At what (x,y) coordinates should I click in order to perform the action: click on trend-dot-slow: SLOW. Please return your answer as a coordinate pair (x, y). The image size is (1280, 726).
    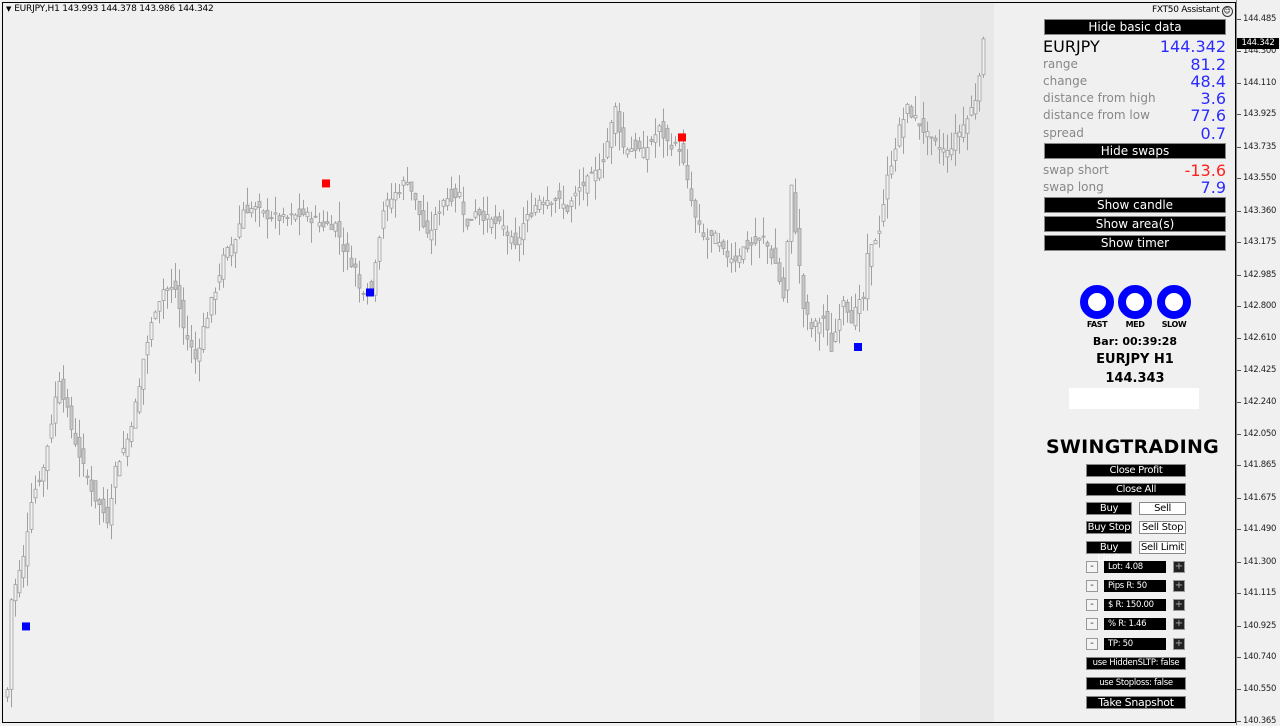
    Looking at the image, I should click on (1174, 307).